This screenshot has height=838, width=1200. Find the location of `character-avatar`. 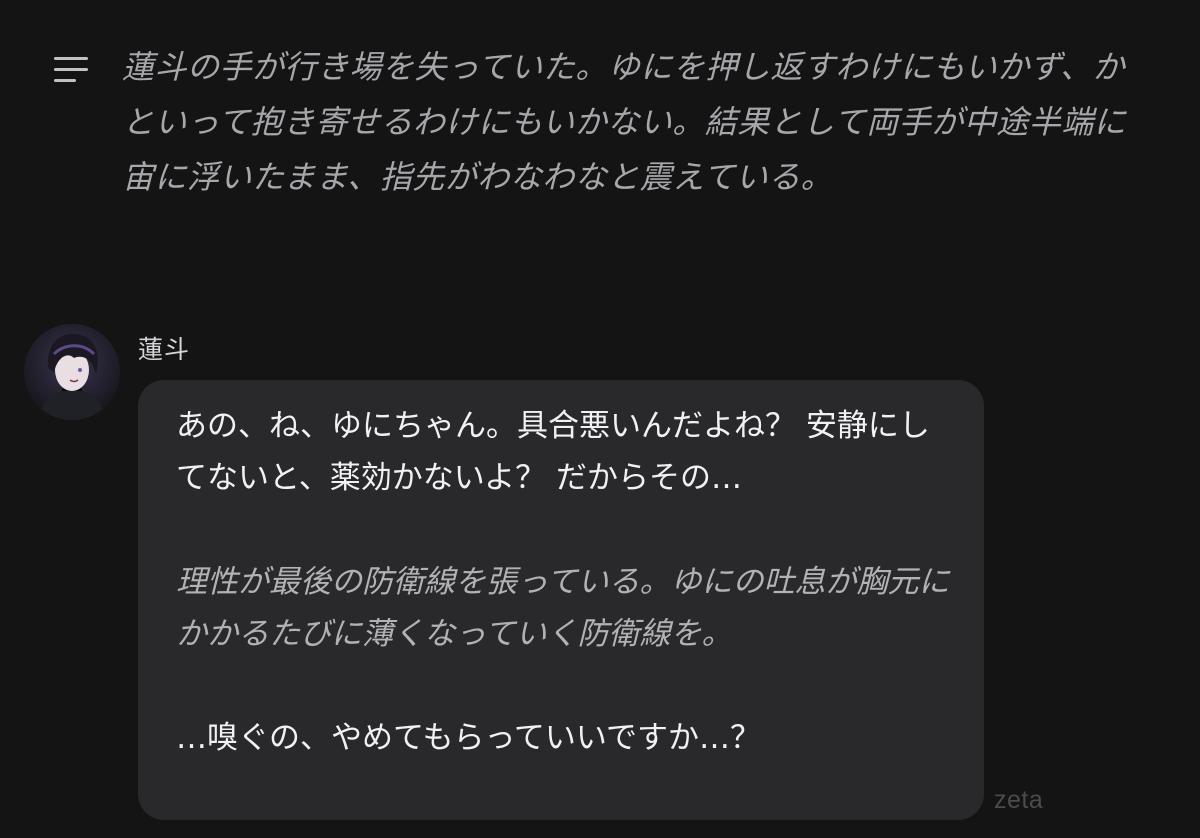

character-avatar is located at coordinates (72, 372).